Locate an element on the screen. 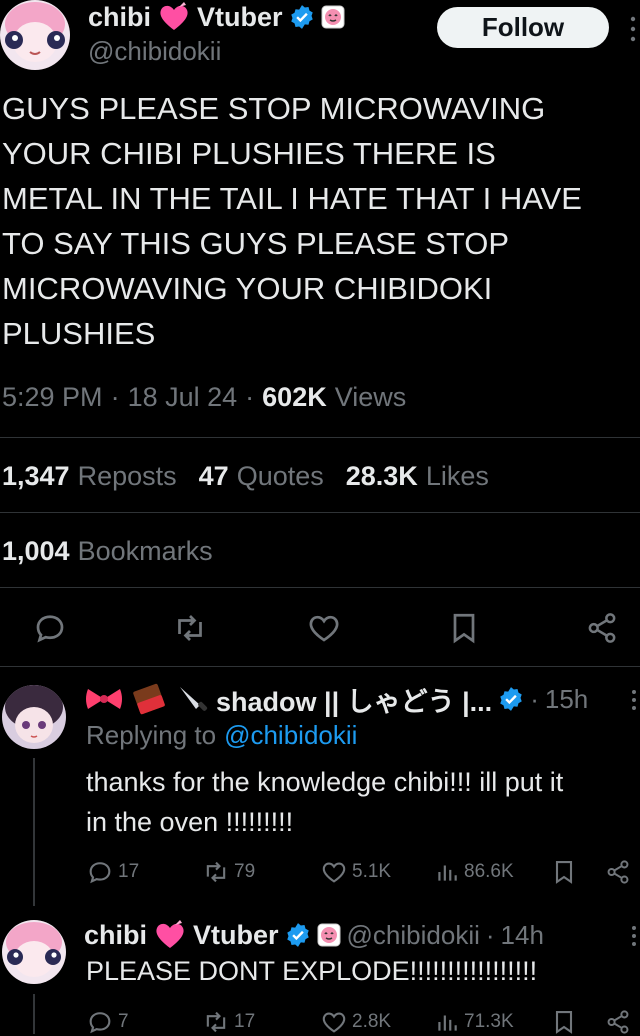 The height and width of the screenshot is (1036, 640). reply-repost-button: 79 is located at coordinates (228, 872).